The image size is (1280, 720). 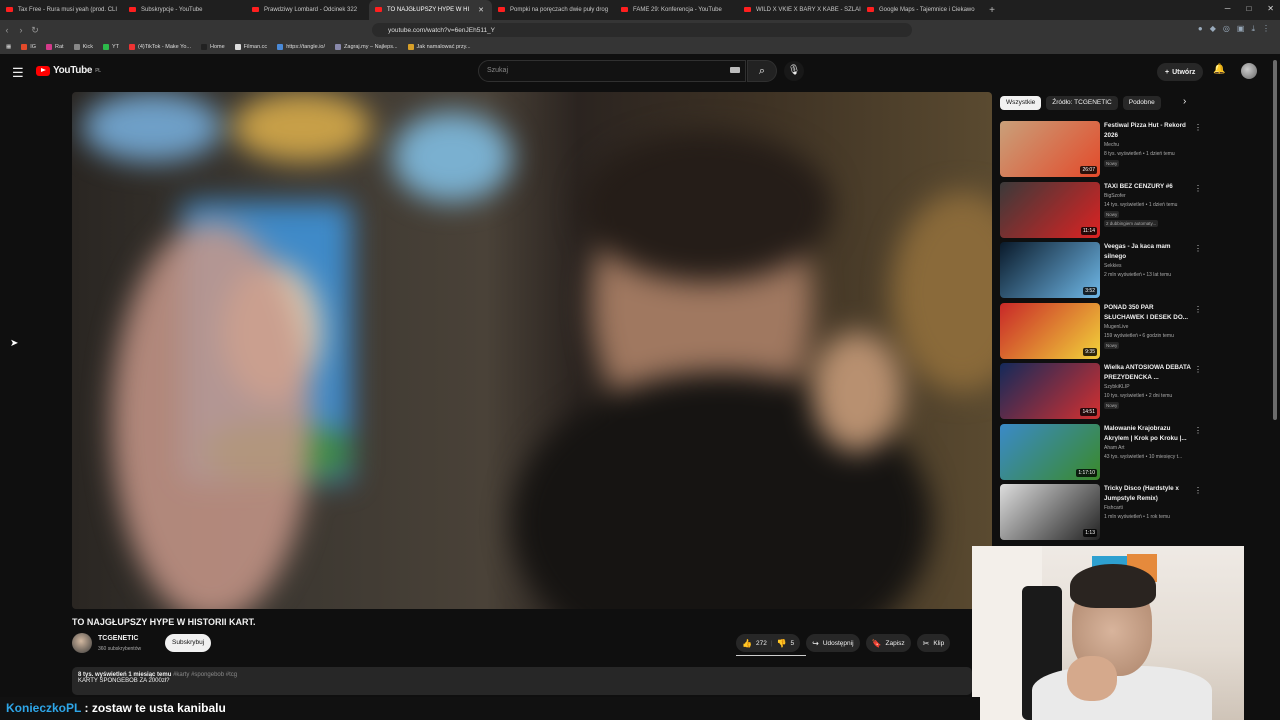 I want to click on search-input: Szukaj, so click(x=612, y=71).